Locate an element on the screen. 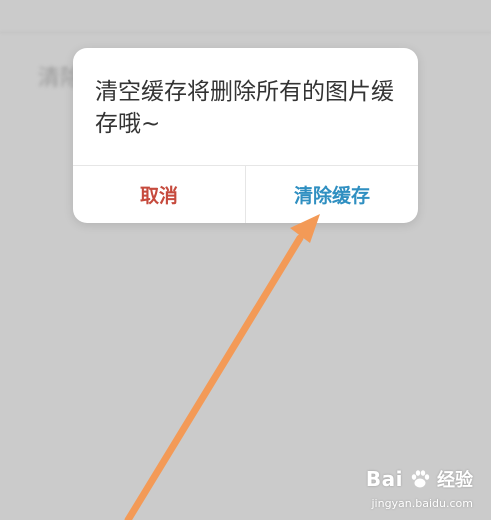 This screenshot has height=520, width=491. baidu-watermark: Bai 经验 is located at coordinates (419, 479).